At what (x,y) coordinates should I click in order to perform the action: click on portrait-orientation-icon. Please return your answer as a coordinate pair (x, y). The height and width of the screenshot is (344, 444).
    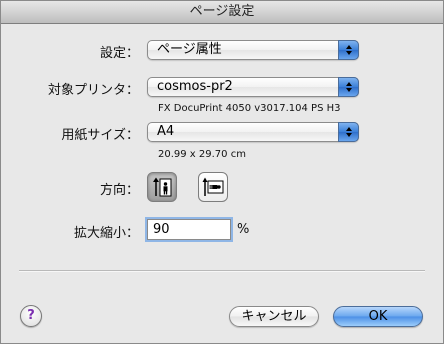
    Looking at the image, I should click on (162, 187).